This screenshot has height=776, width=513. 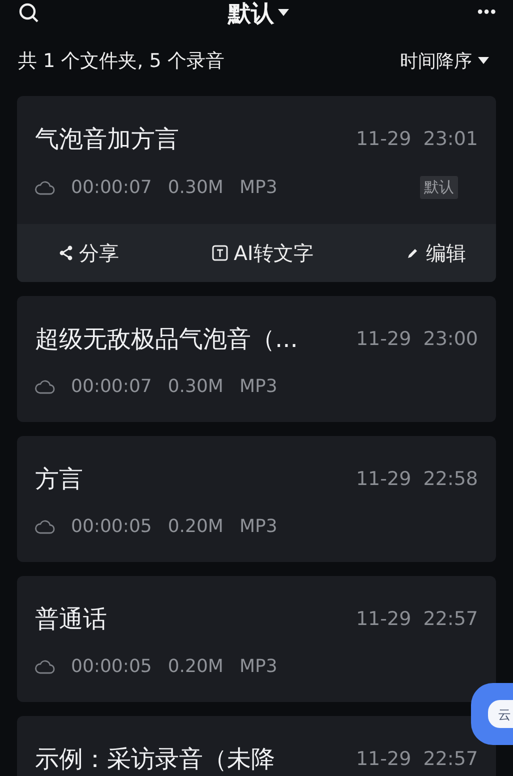 What do you see at coordinates (66, 253) in the screenshot?
I see `share-icon` at bounding box center [66, 253].